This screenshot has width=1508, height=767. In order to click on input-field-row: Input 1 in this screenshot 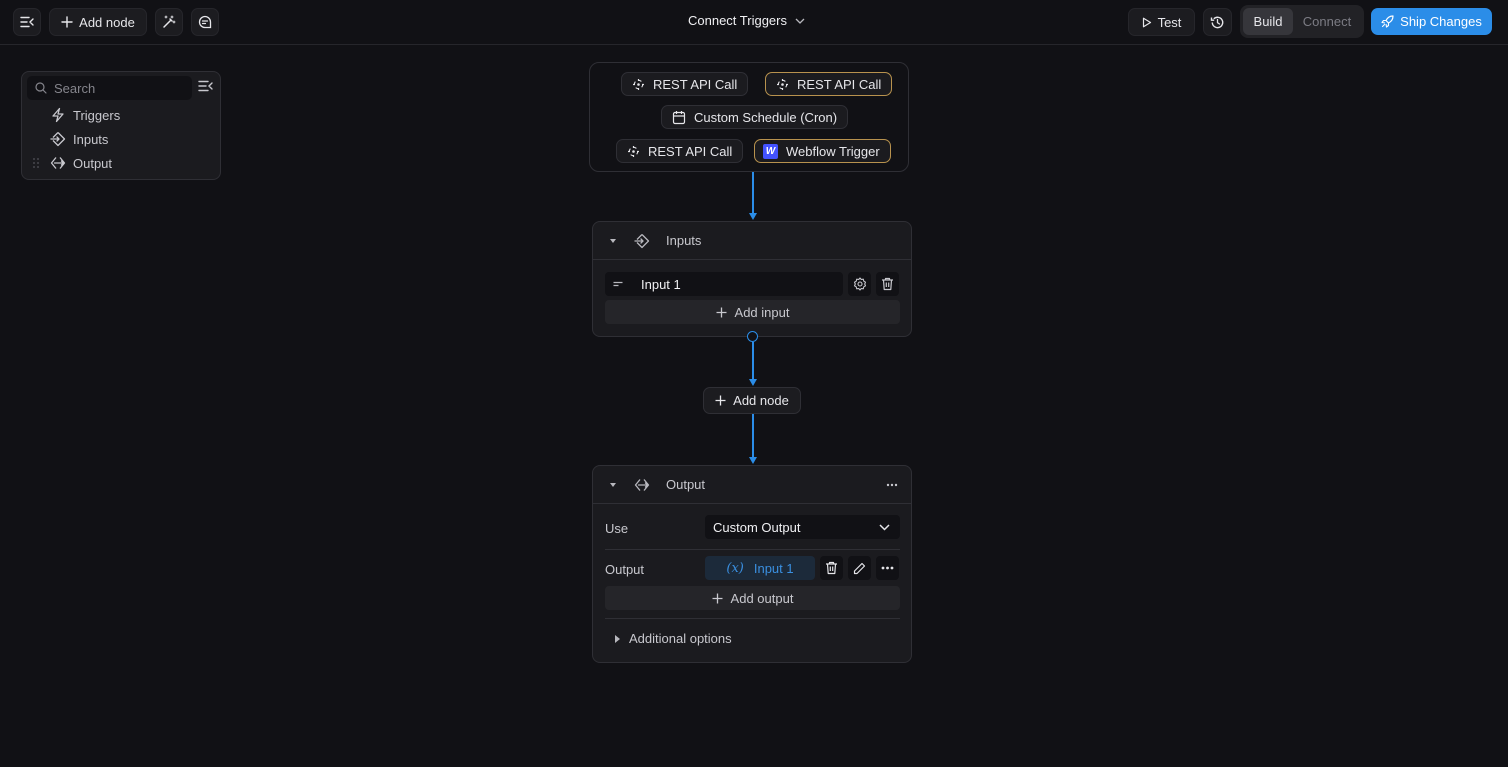, I will do `click(724, 284)`.